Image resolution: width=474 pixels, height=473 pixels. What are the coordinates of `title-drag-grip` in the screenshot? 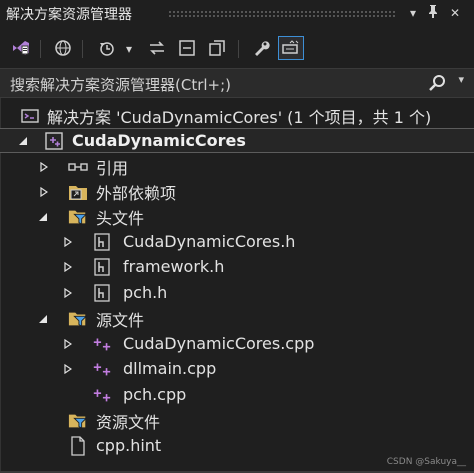 It's located at (282, 14).